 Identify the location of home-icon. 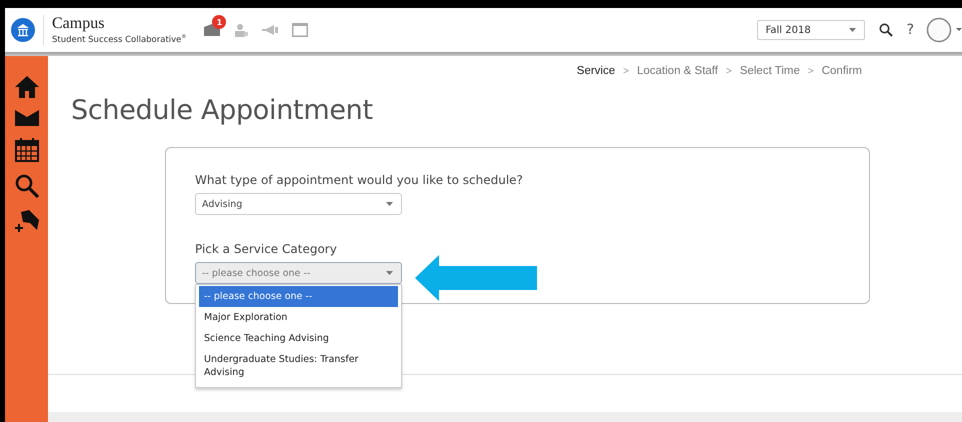
(26, 87).